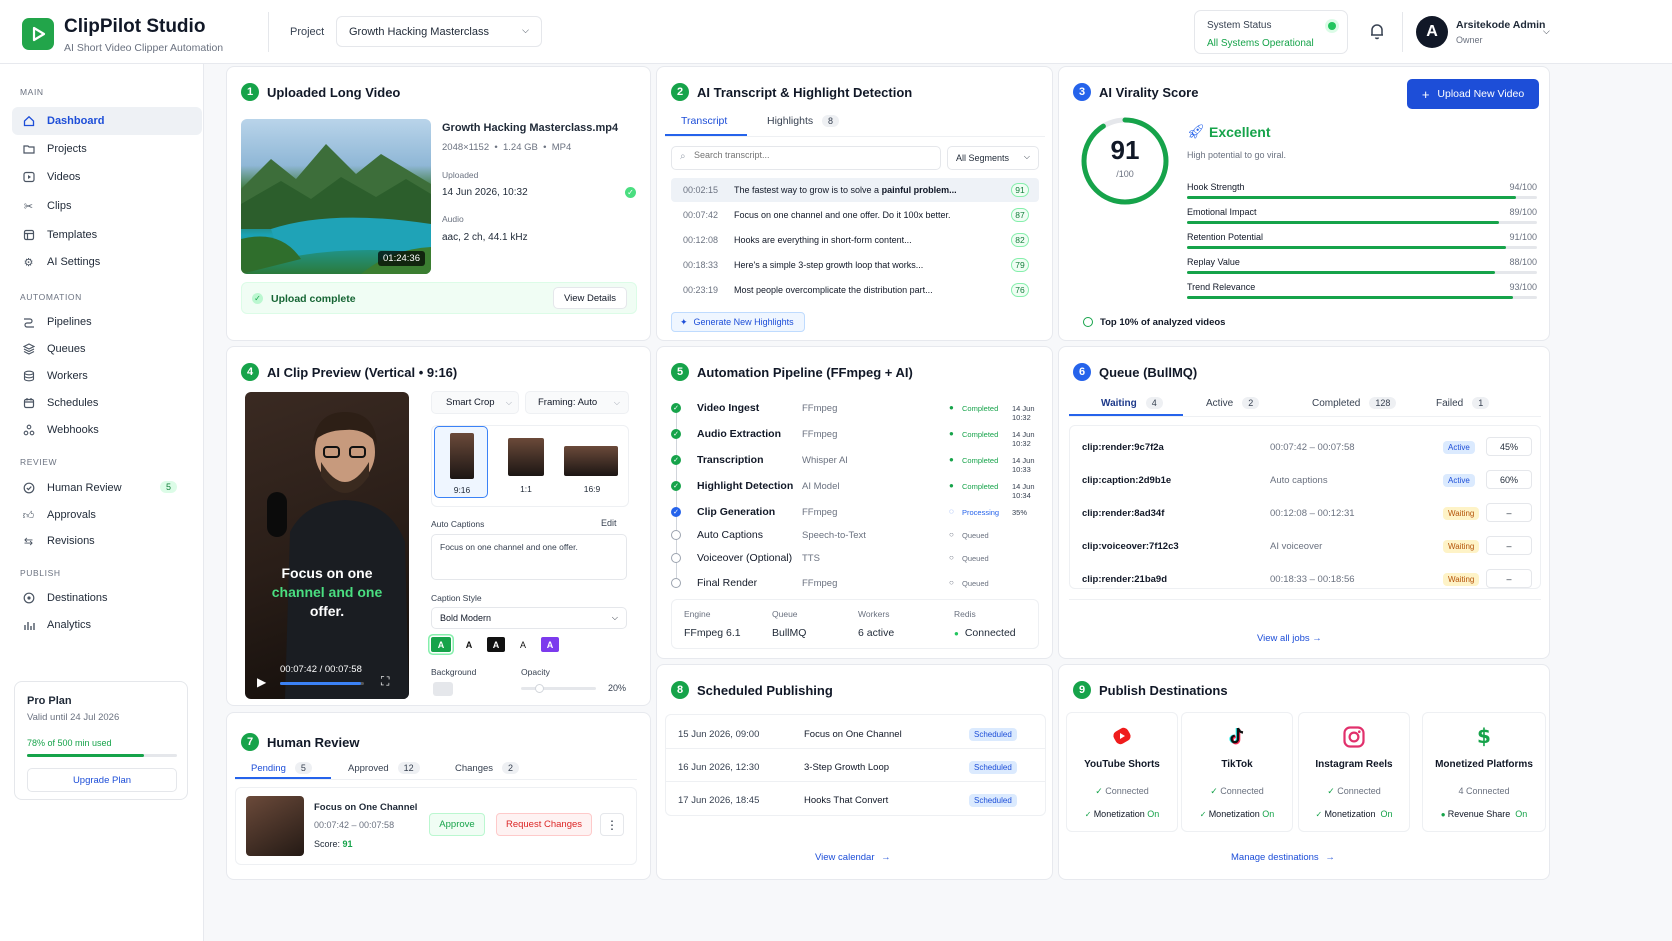 The image size is (1672, 941). I want to click on style-swatch-black: A, so click(496, 644).